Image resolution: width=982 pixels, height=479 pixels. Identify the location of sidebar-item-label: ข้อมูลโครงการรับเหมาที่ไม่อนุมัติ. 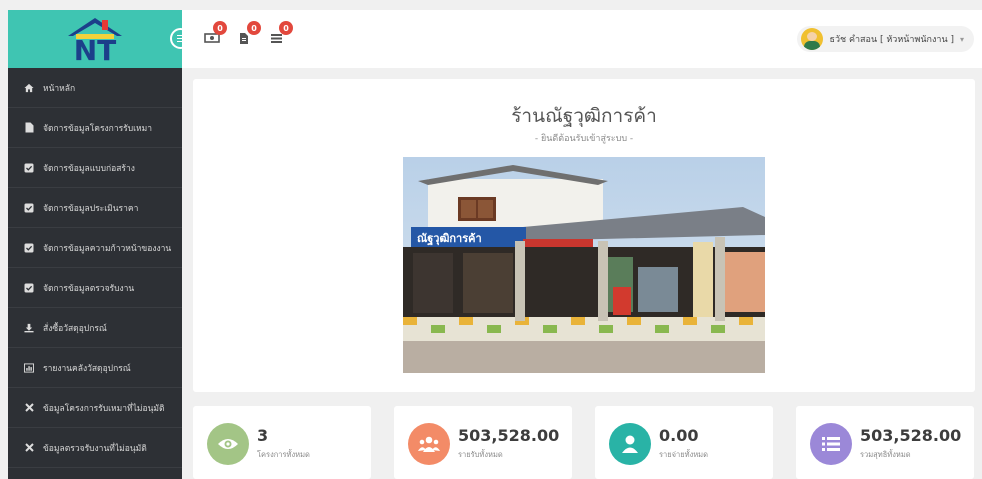
(104, 408).